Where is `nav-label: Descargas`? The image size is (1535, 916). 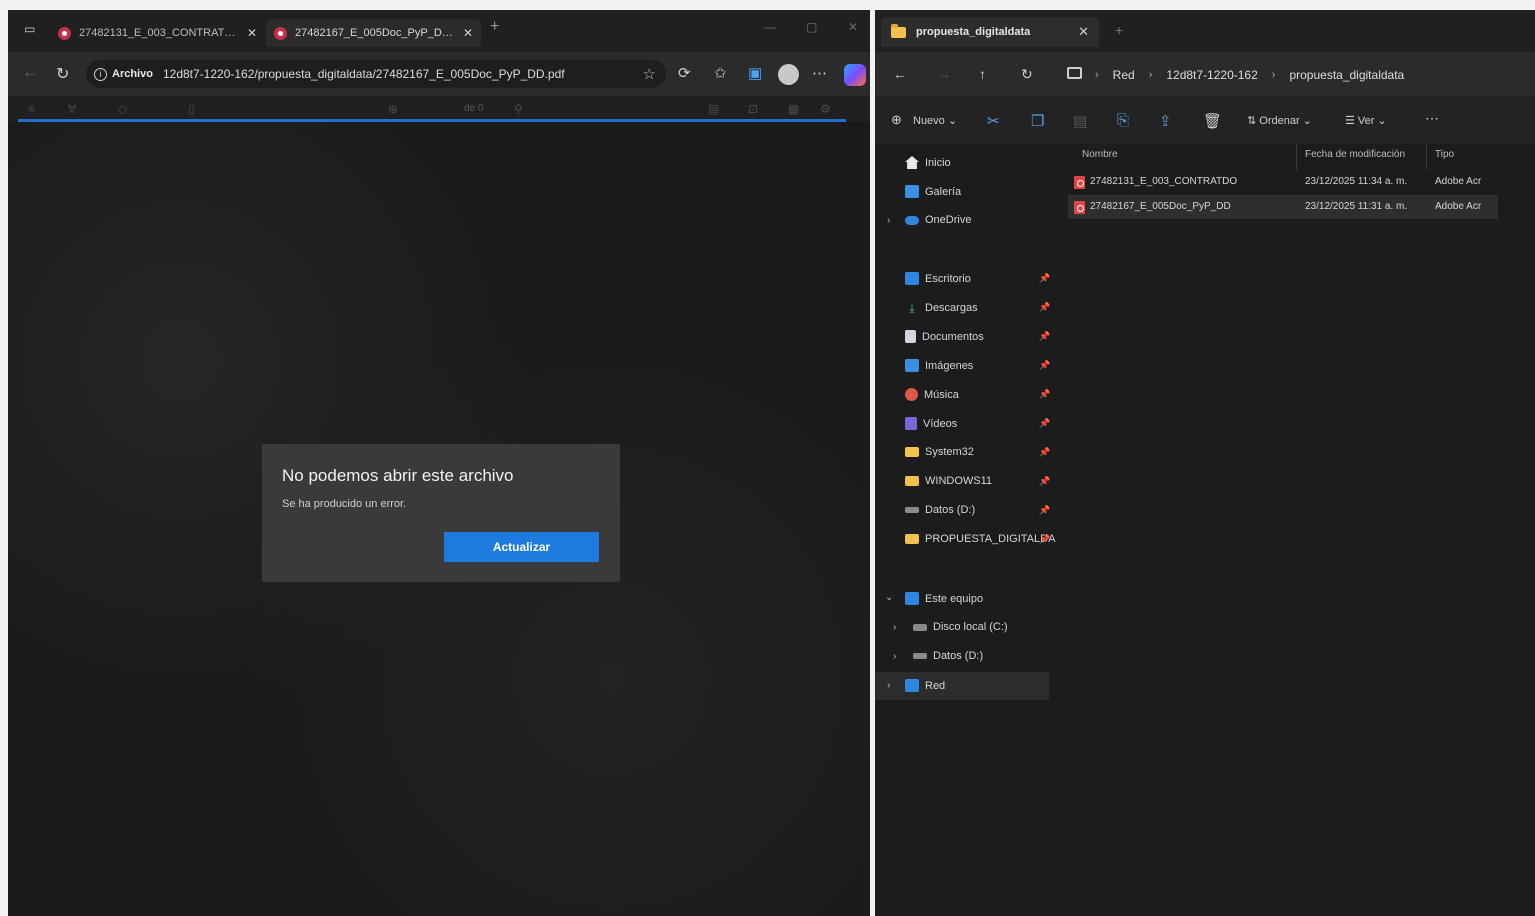 nav-label: Descargas is located at coordinates (951, 307).